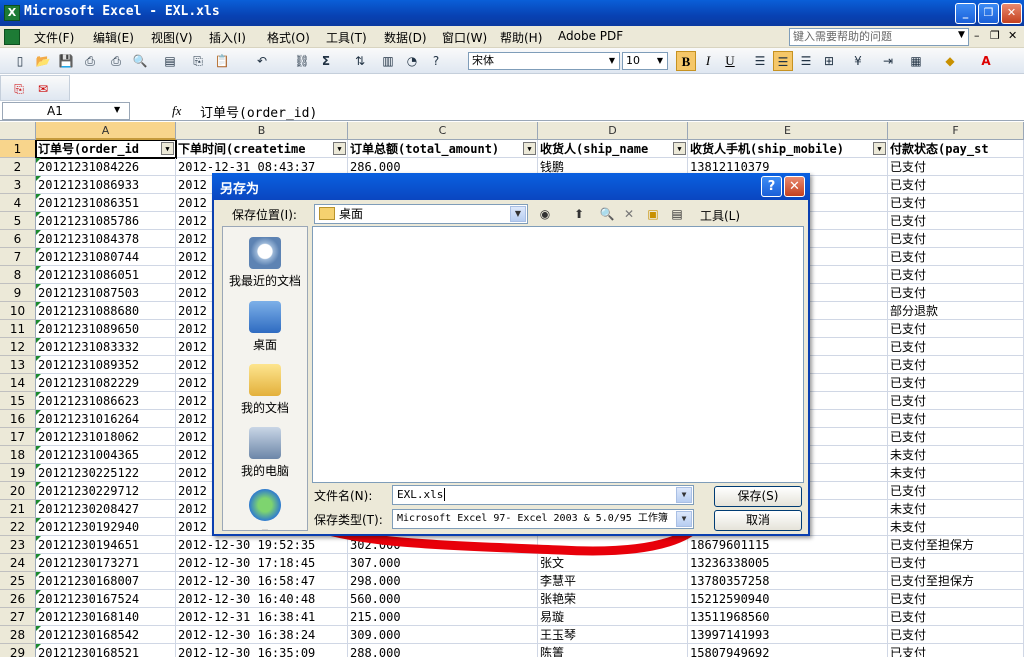 This screenshot has width=1024, height=657. I want to click on table-cell-a: 20121231080744, so click(106, 257).